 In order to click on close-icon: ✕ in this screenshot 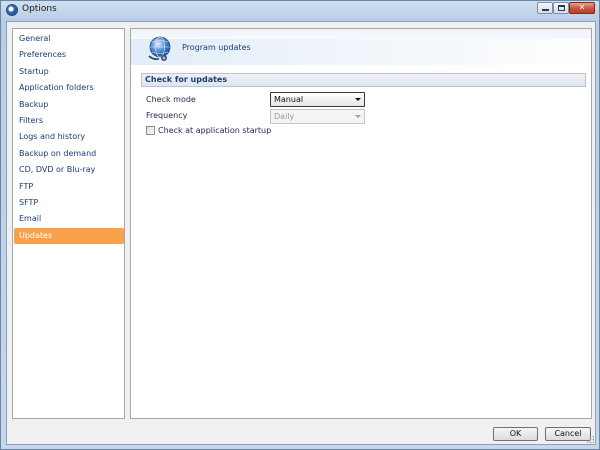, I will do `click(582, 7)`.